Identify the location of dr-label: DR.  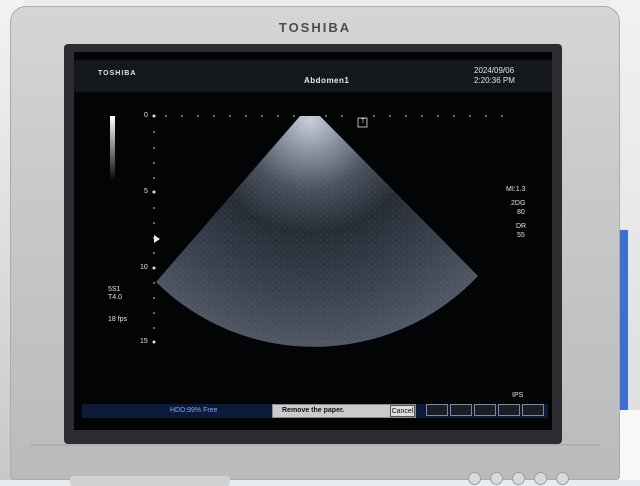
(521, 226).